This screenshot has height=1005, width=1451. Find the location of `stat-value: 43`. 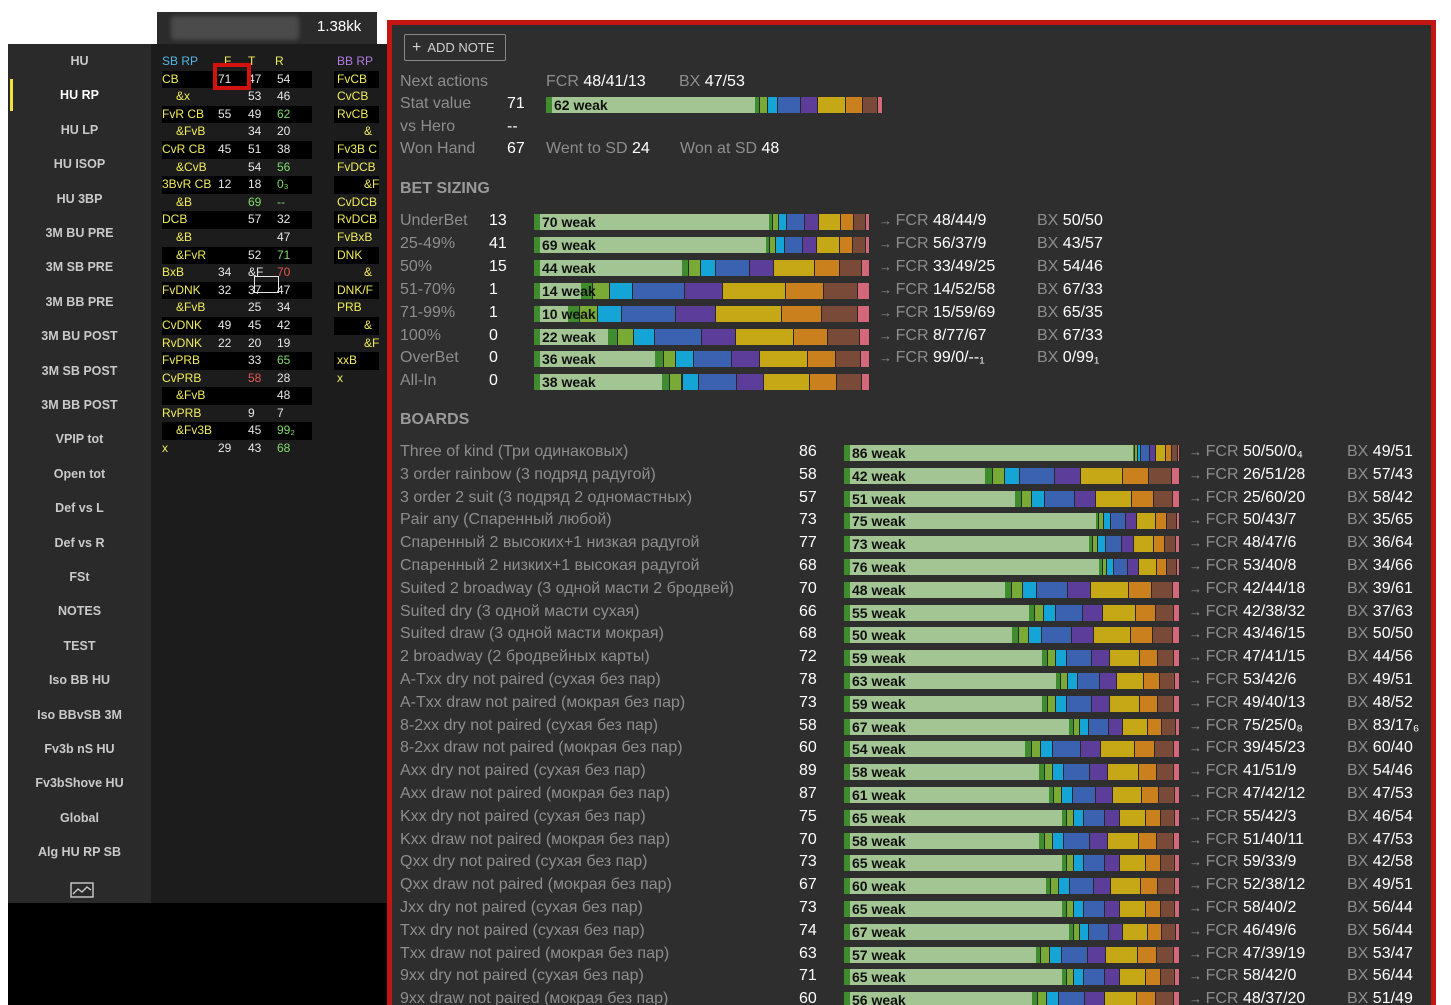

stat-value: 43 is located at coordinates (254, 448).